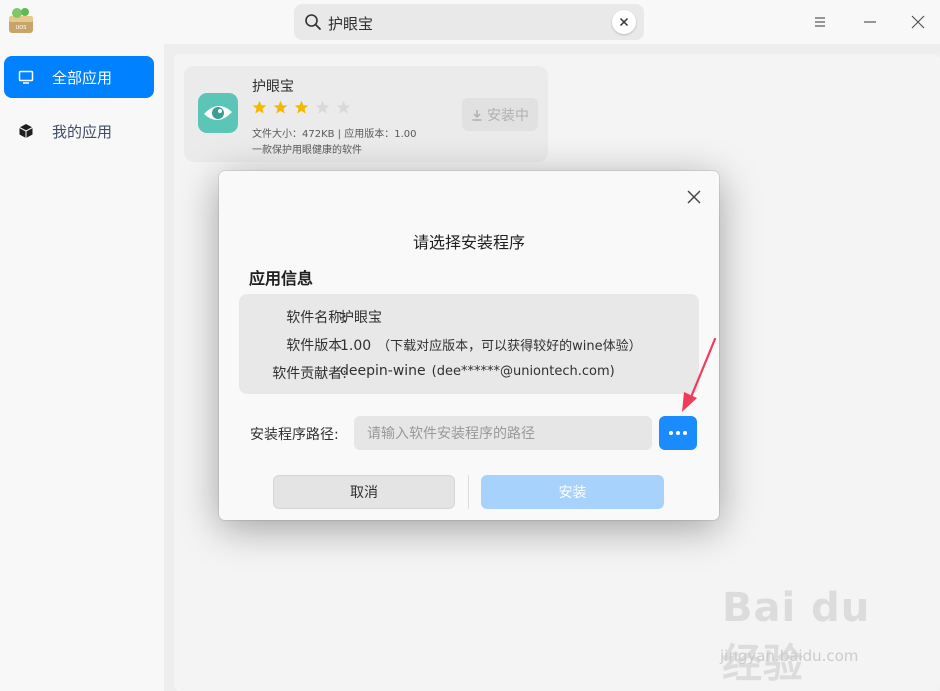 This screenshot has width=940, height=691. Describe the element at coordinates (316, 318) in the screenshot. I see `software-name-label: 软件名称:` at that location.